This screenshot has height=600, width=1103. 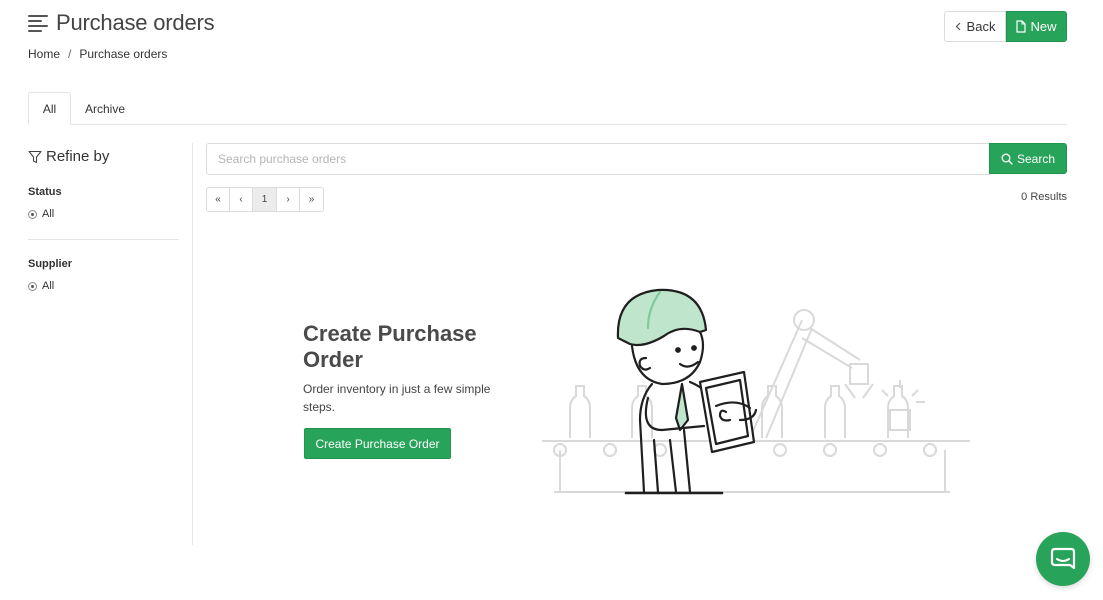 I want to click on empty-state-title: Create Purchase Order, so click(x=390, y=346).